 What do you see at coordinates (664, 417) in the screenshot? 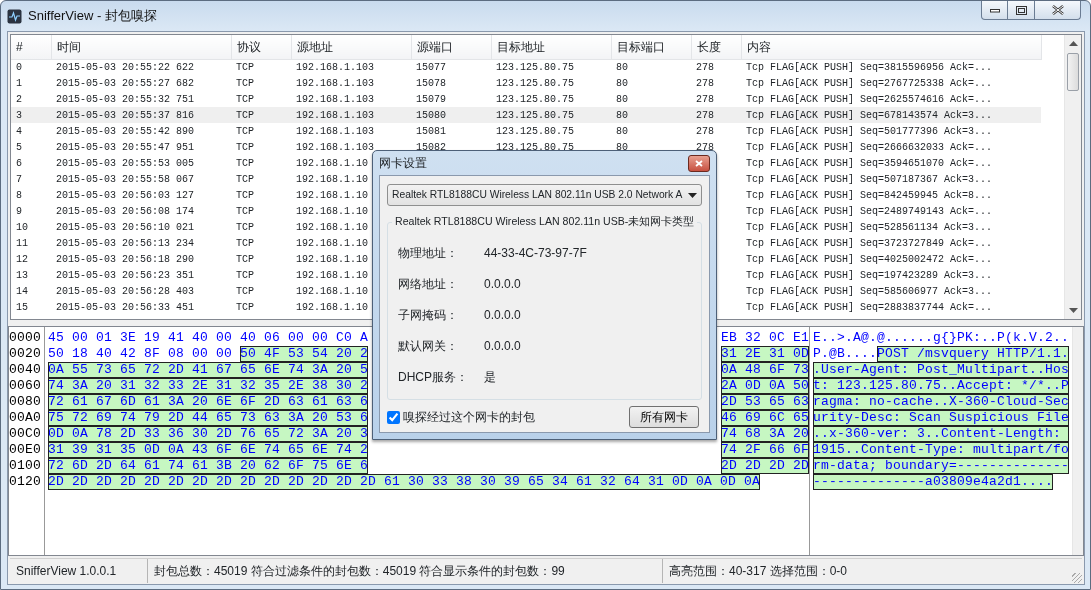
I see `all-adapters-button: 所有网卡` at bounding box center [664, 417].